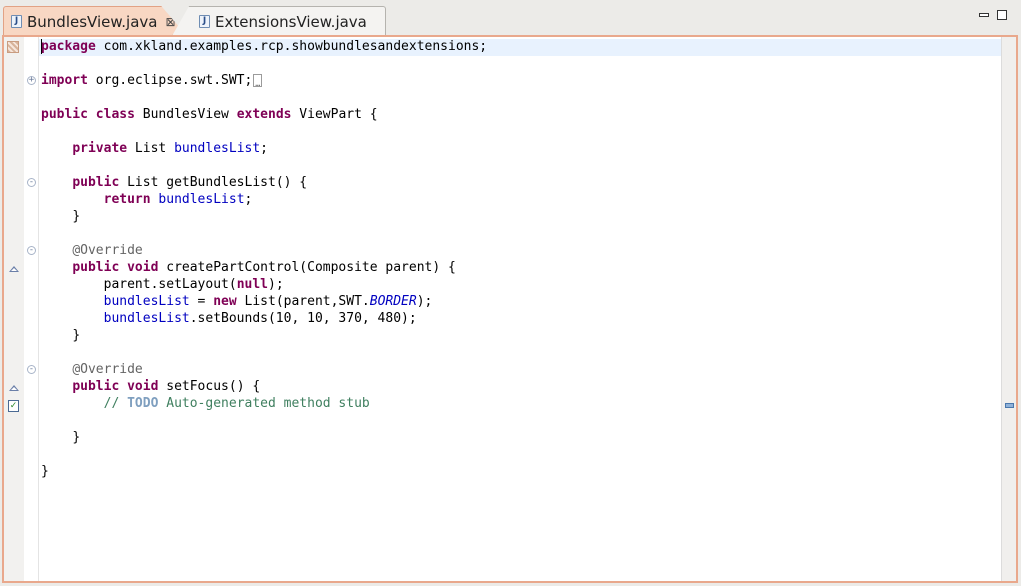 This screenshot has width=1021, height=586. I want to click on tab-label: ExtensionsView.java, so click(291, 21).